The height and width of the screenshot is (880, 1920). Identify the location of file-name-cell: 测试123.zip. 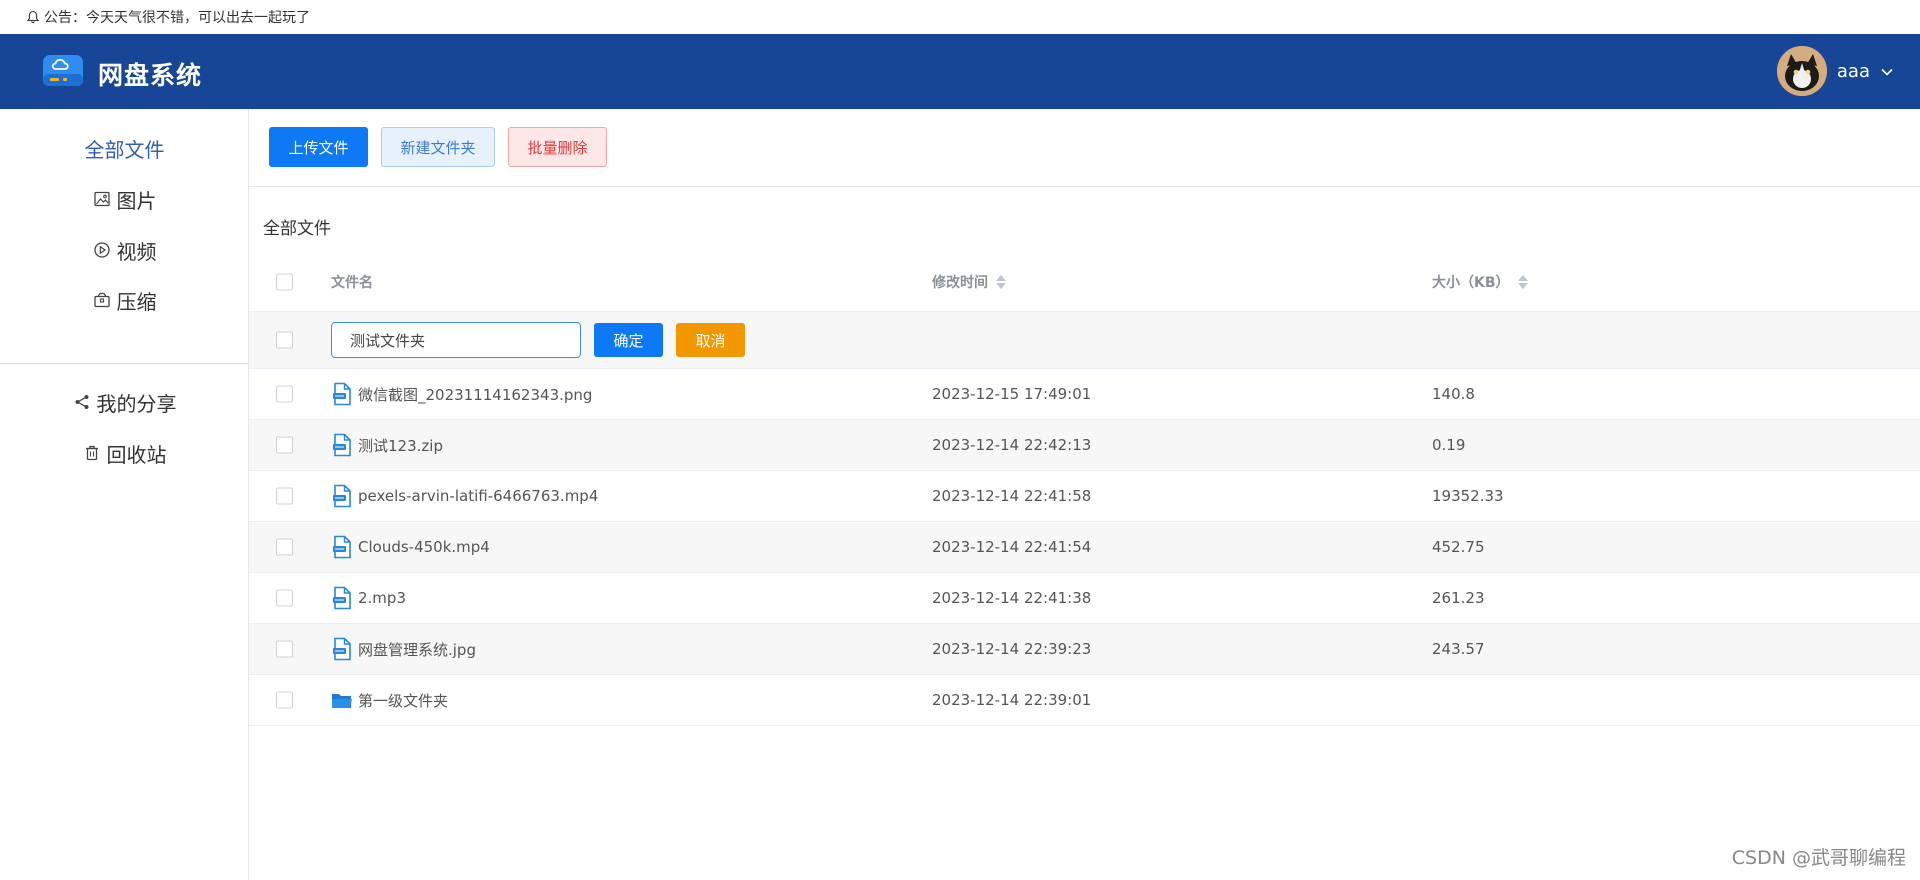
(387, 445).